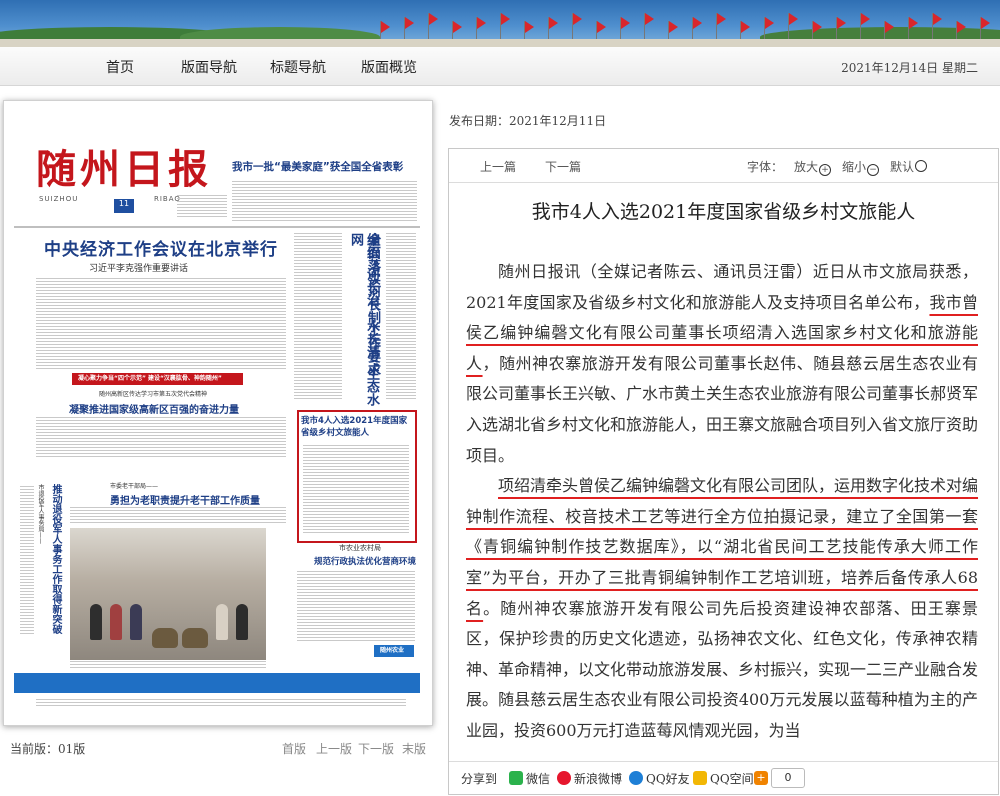 The width and height of the screenshot is (1000, 796). Describe the element at coordinates (168, 594) in the screenshot. I see `news-photo` at that location.